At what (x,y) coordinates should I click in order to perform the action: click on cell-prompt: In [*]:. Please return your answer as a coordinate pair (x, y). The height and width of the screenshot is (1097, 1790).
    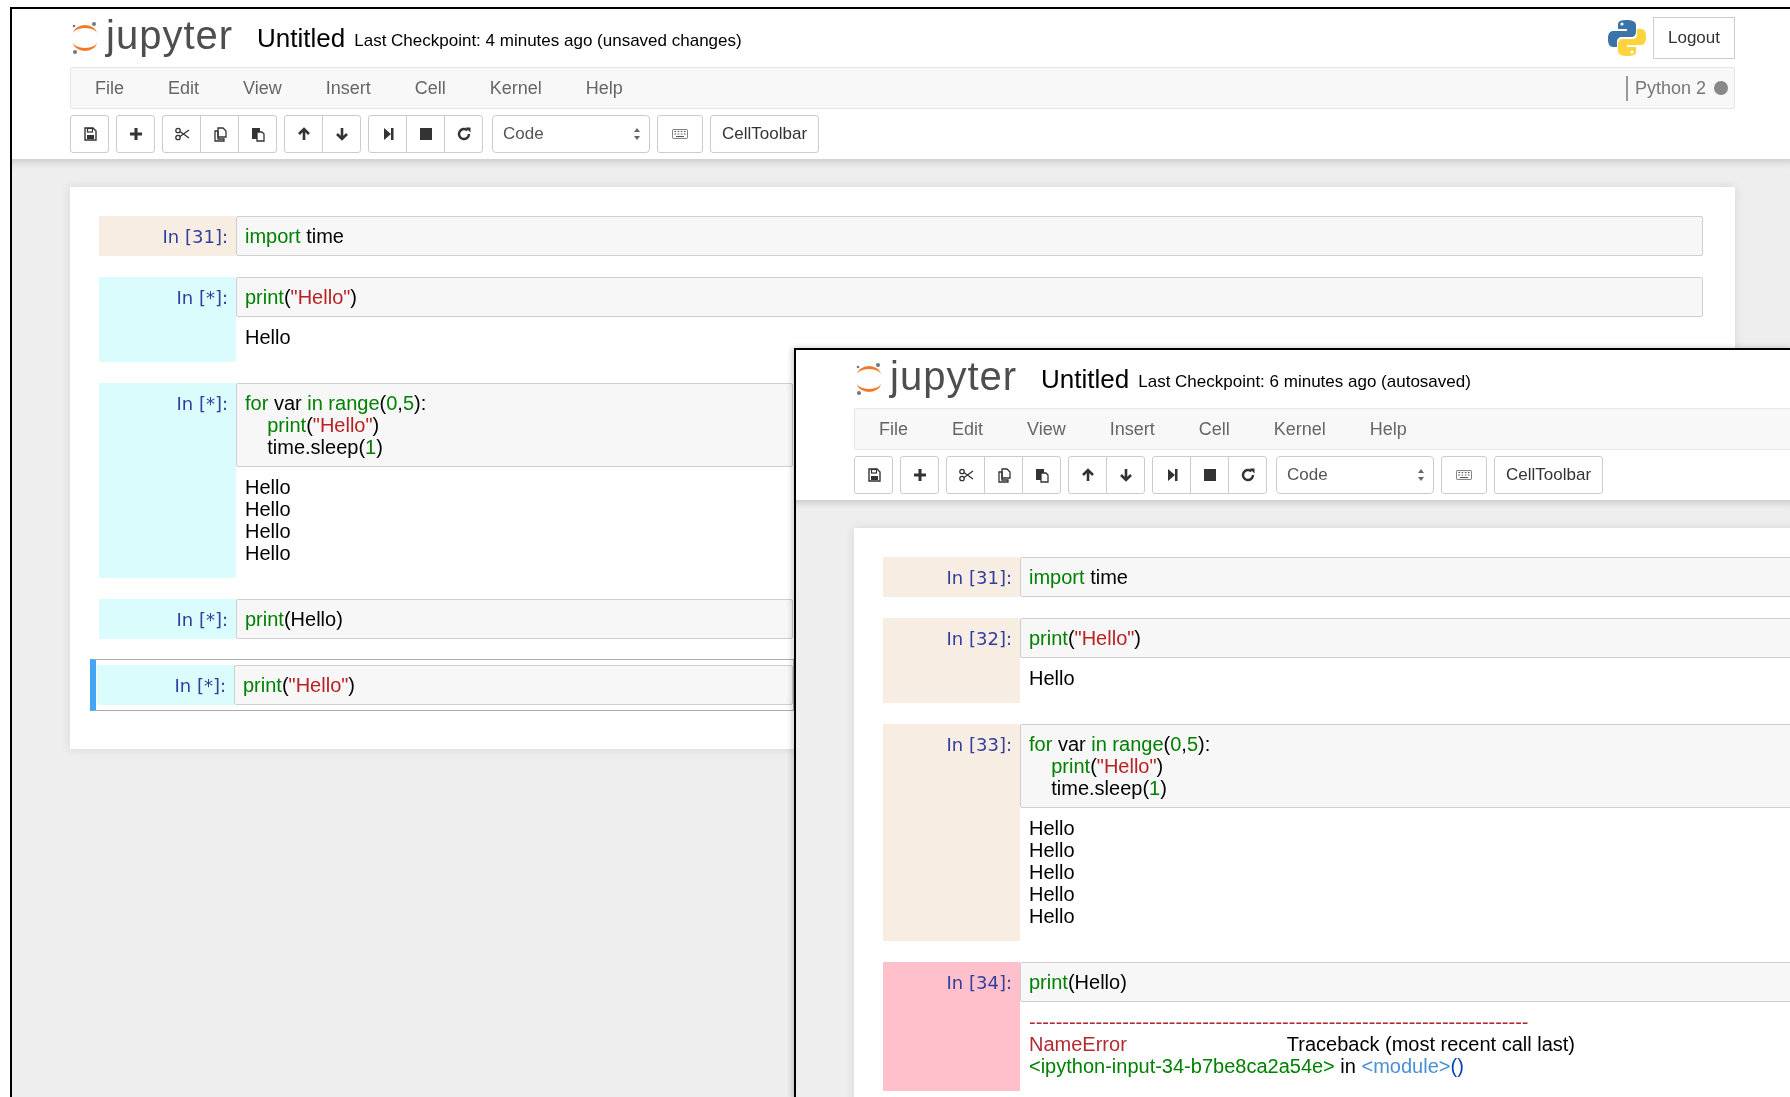
    Looking at the image, I should click on (165, 685).